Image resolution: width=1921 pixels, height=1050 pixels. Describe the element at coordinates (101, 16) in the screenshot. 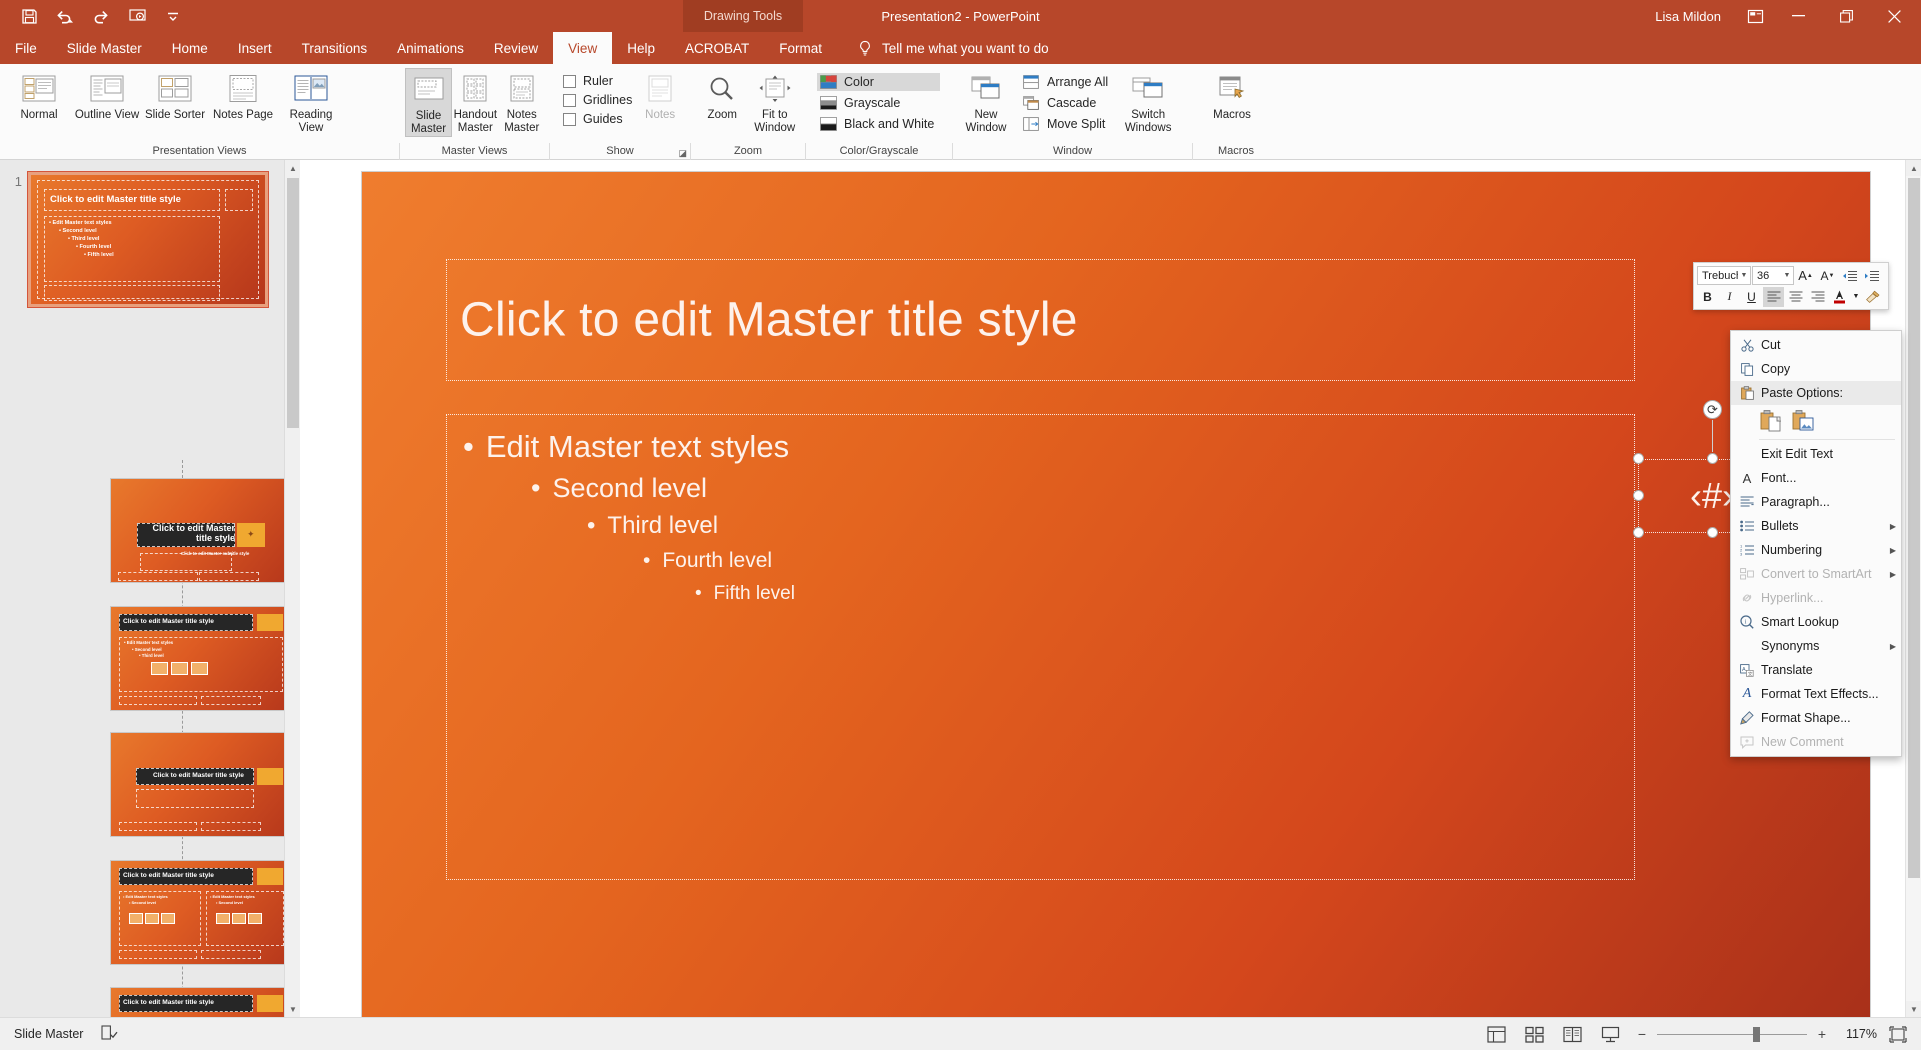

I see `redo-icon` at that location.